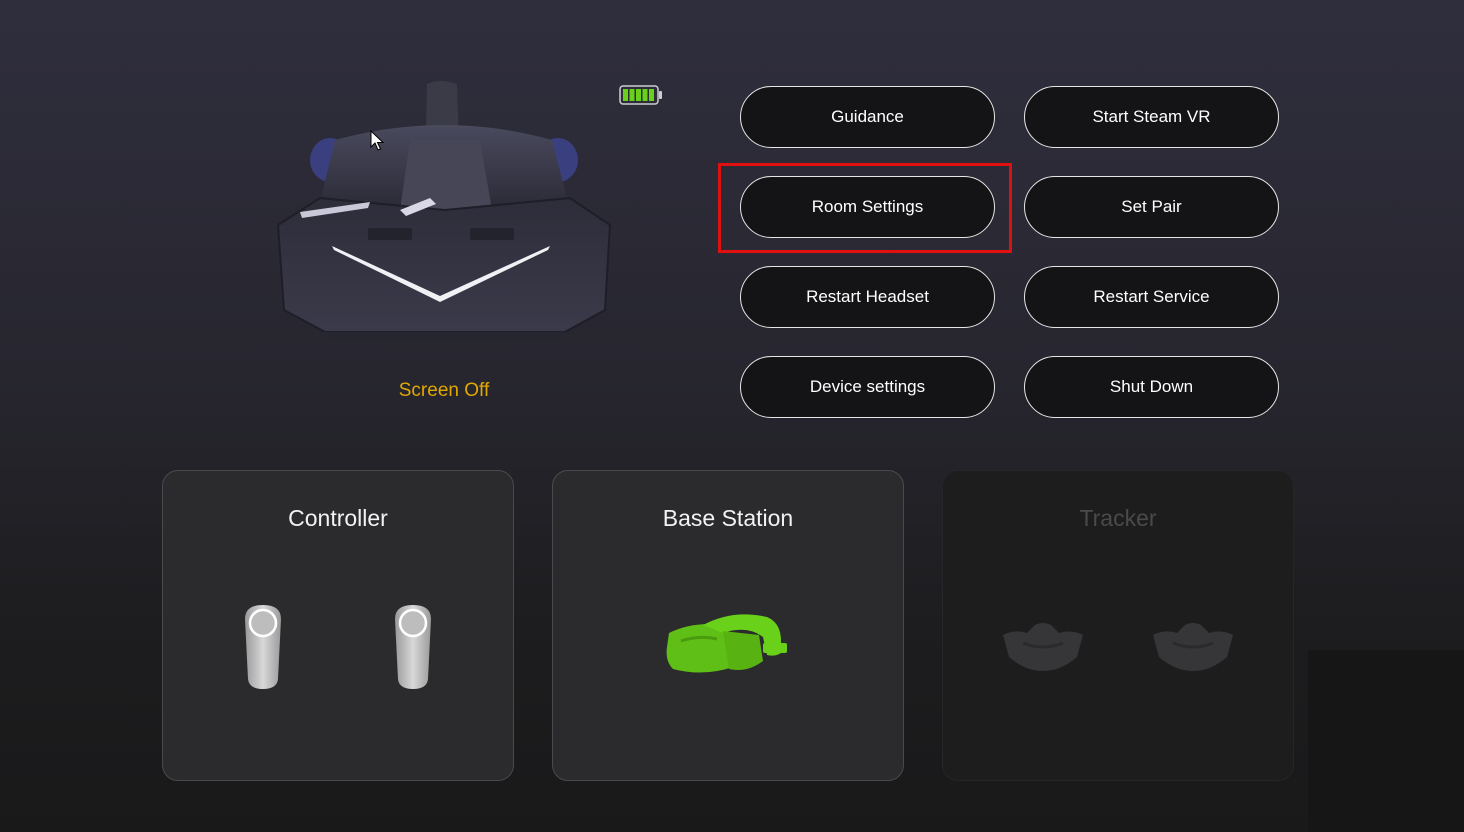 The width and height of the screenshot is (1464, 832). I want to click on restart-headset-button: Restart Headset, so click(867, 297).